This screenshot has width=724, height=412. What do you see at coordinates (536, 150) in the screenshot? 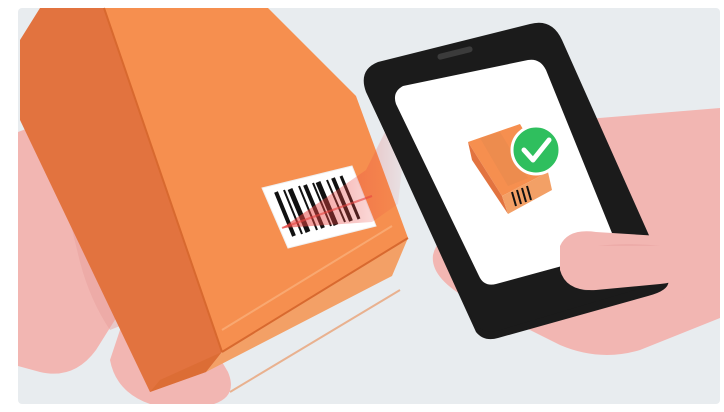
I see `checkmark-icon` at bounding box center [536, 150].